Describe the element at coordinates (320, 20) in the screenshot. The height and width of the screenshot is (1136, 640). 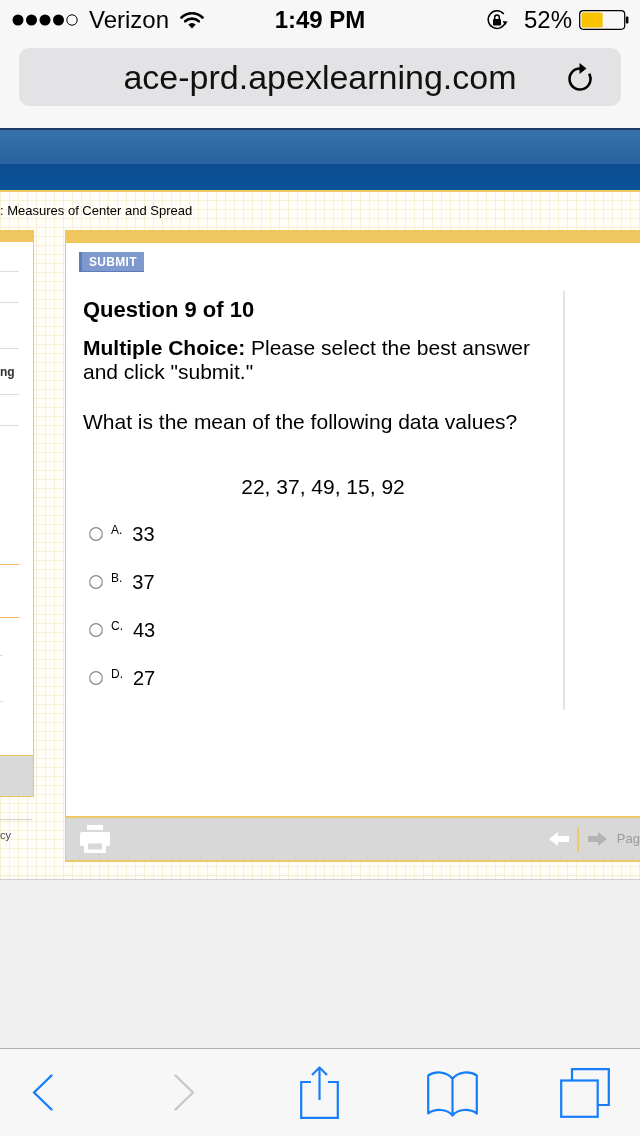
I see `clock-time: 1:49 PM` at that location.